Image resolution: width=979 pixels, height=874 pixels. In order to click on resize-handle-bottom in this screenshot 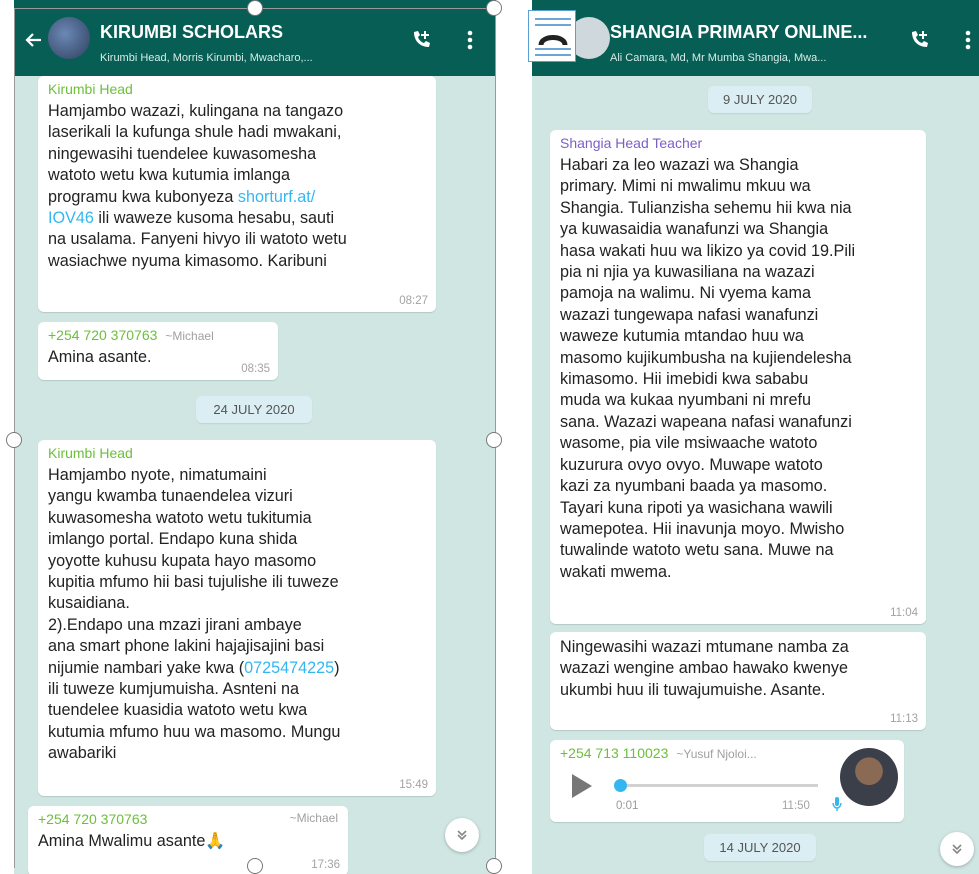, I will do `click(255, 866)`.